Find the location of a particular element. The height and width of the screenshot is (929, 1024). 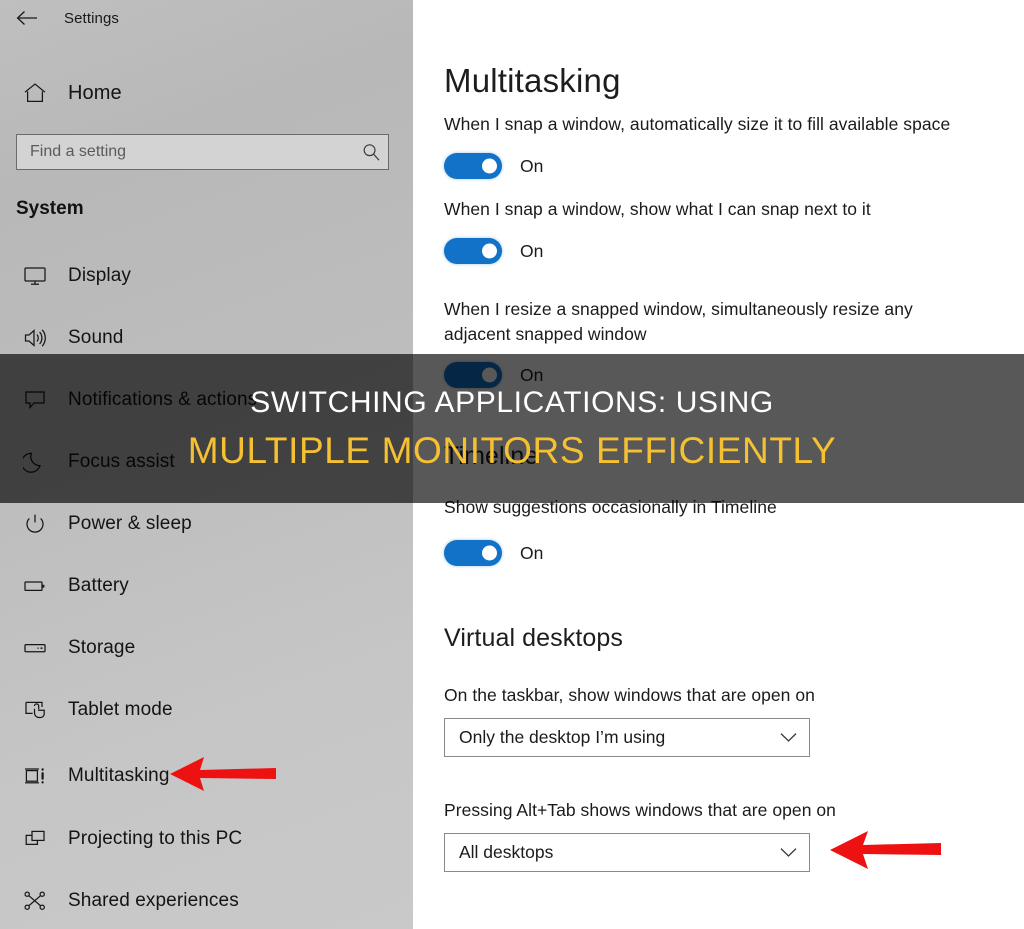

snap-autosize-toggle is located at coordinates (473, 166).